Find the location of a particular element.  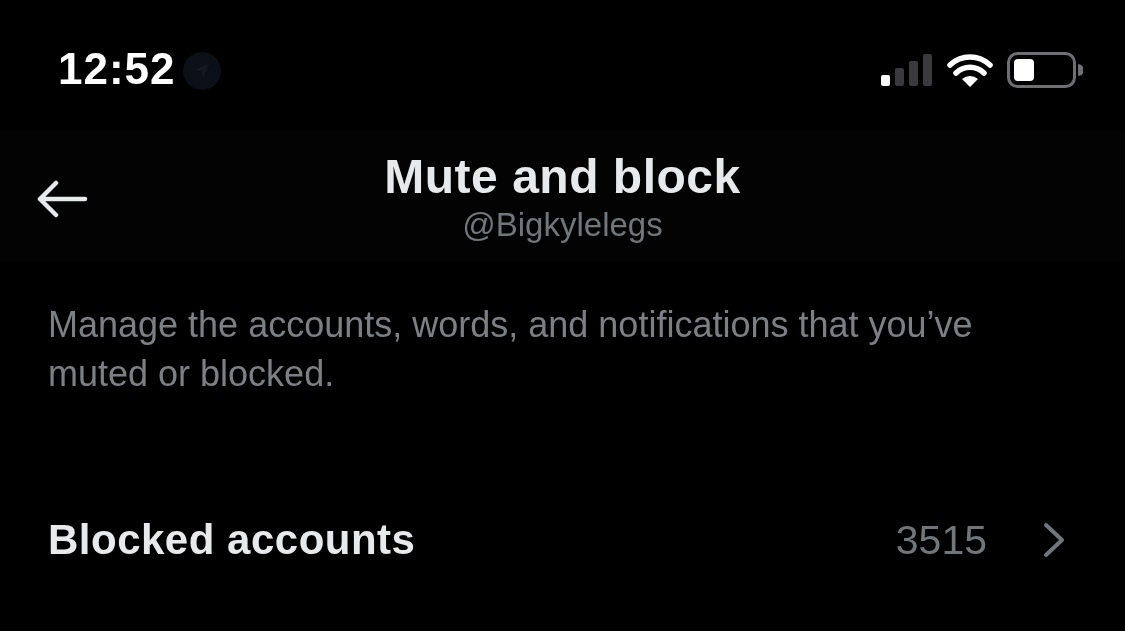

chevron-right-icon is located at coordinates (1054, 540).